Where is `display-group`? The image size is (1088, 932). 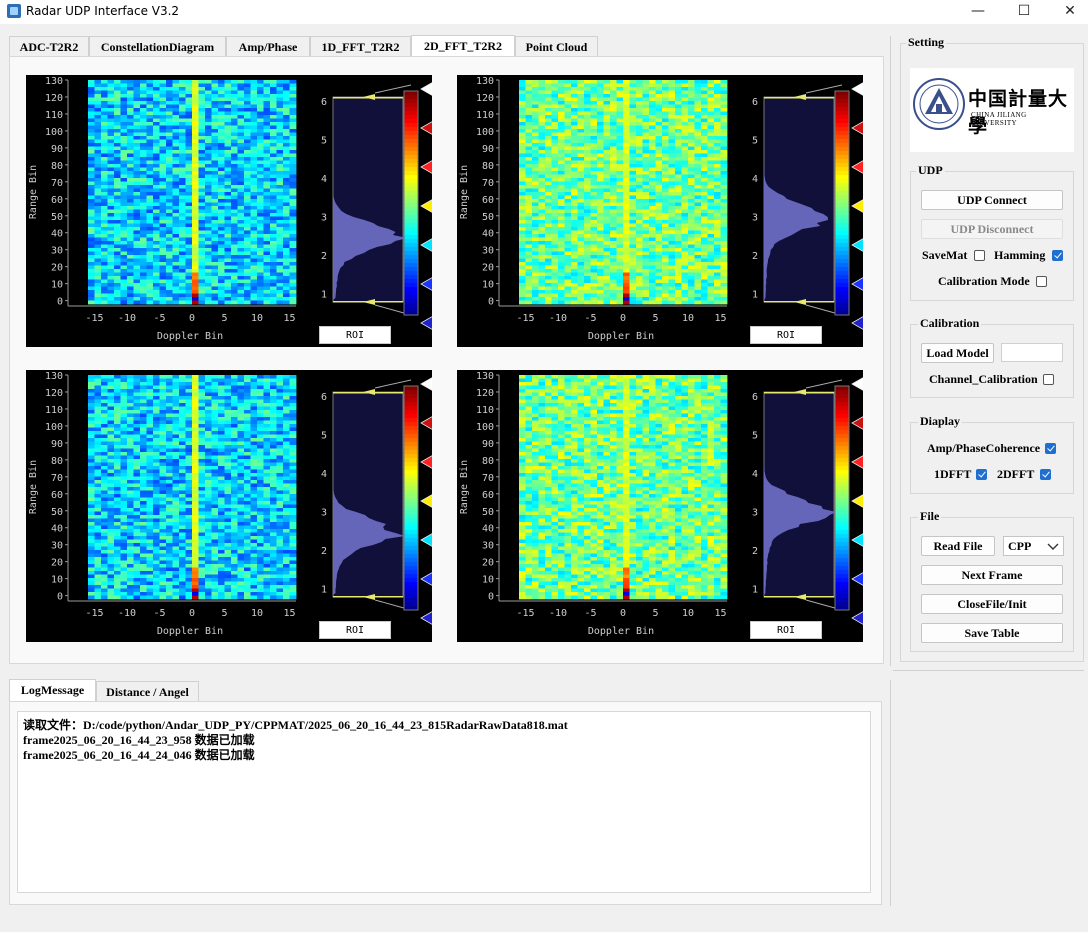 display-group is located at coordinates (992, 458).